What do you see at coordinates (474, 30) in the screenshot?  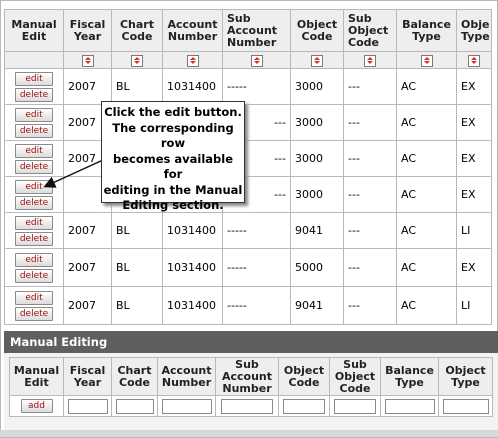 I see `col-object-type: Obje Type` at bounding box center [474, 30].